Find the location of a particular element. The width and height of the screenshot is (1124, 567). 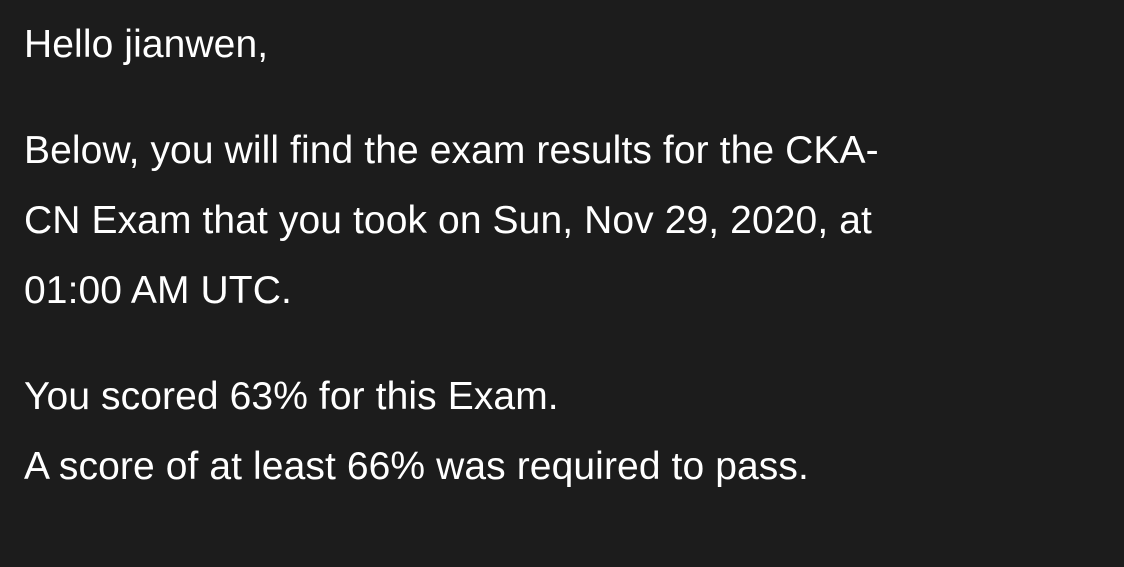

greeting-text: Hello jianwen, is located at coordinates (146, 44).